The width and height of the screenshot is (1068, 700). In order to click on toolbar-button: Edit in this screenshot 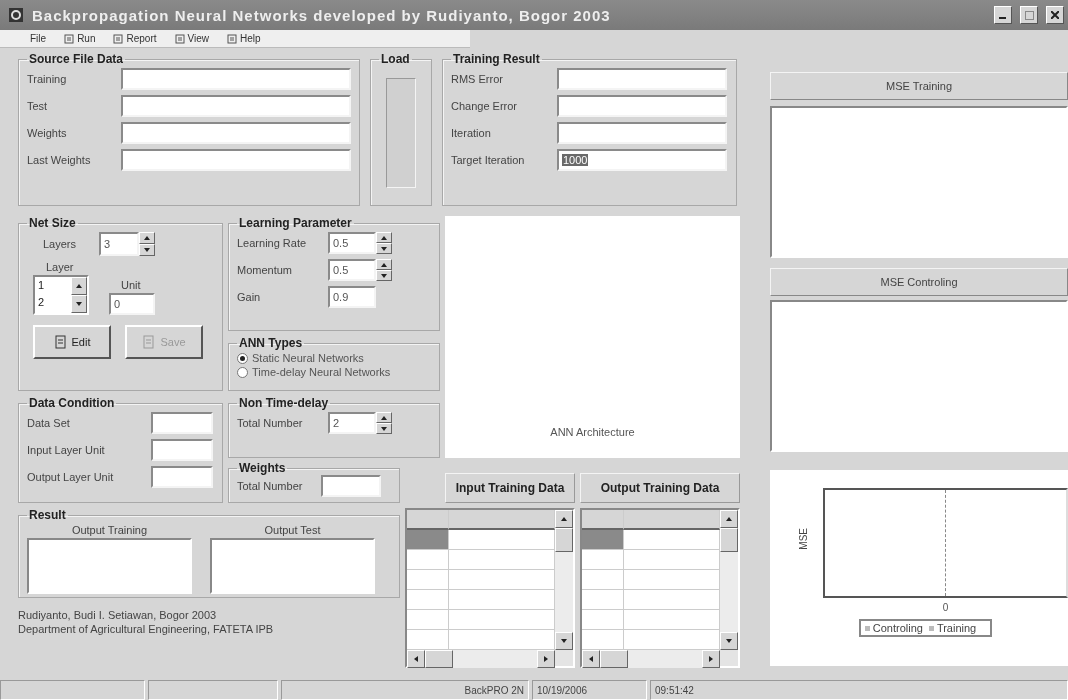, I will do `click(72, 342)`.